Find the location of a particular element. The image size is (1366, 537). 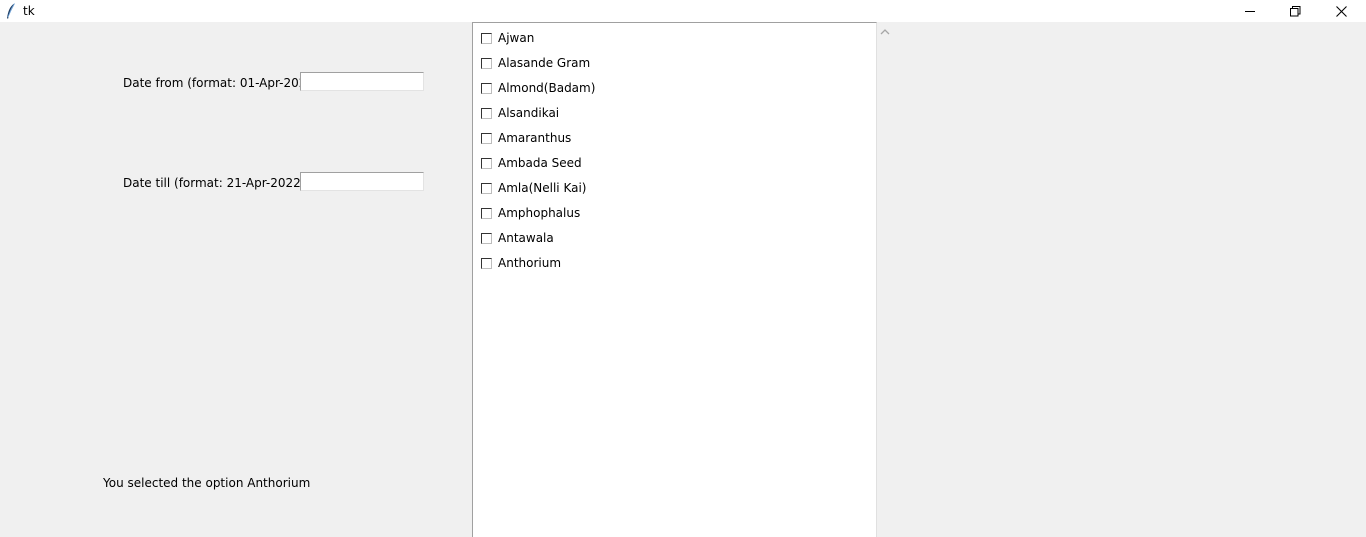

minimize-button is located at coordinates (1250, 11).